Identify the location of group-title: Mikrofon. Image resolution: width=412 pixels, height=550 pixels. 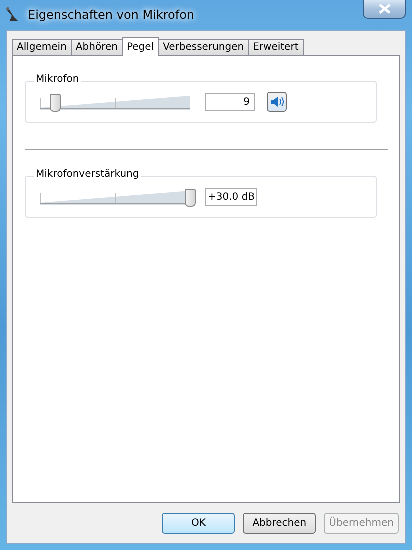
(58, 79).